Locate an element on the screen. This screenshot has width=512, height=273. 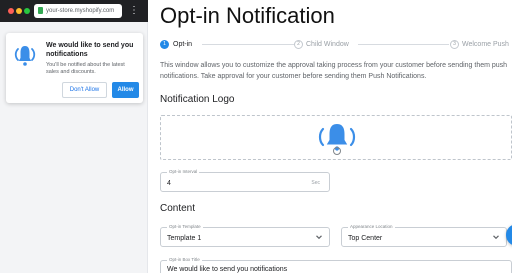
dont-allow-button: Don't Allow is located at coordinates (84, 90).